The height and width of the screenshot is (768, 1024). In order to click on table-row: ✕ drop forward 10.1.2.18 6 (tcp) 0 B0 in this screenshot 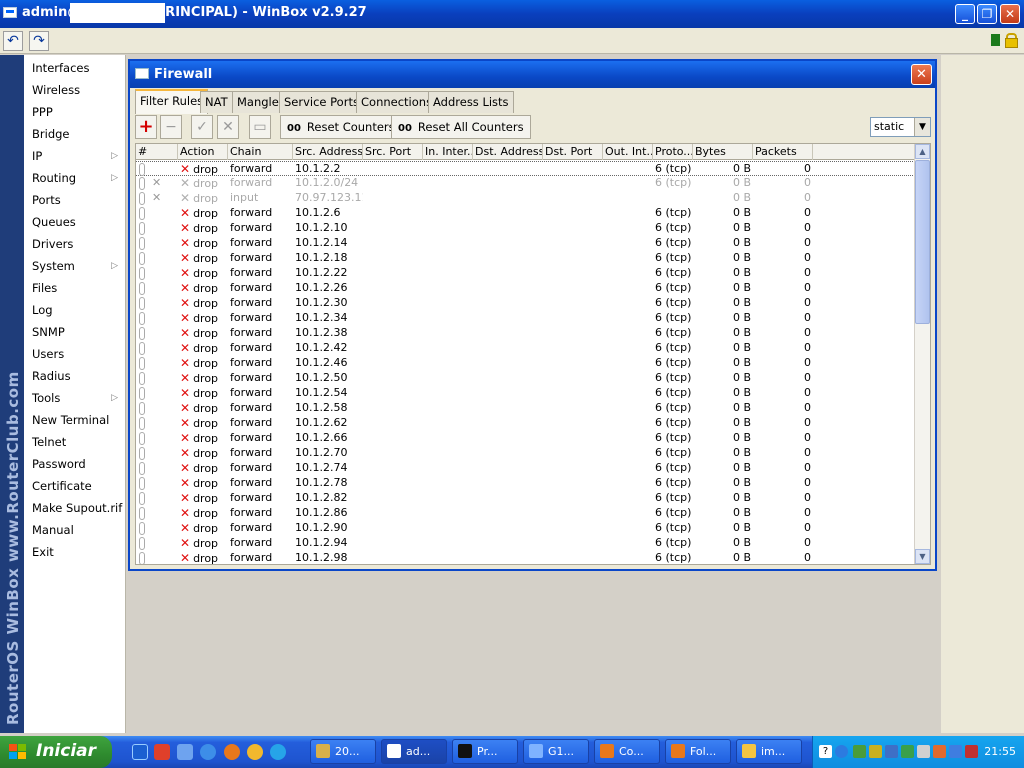, I will do `click(525, 258)`.